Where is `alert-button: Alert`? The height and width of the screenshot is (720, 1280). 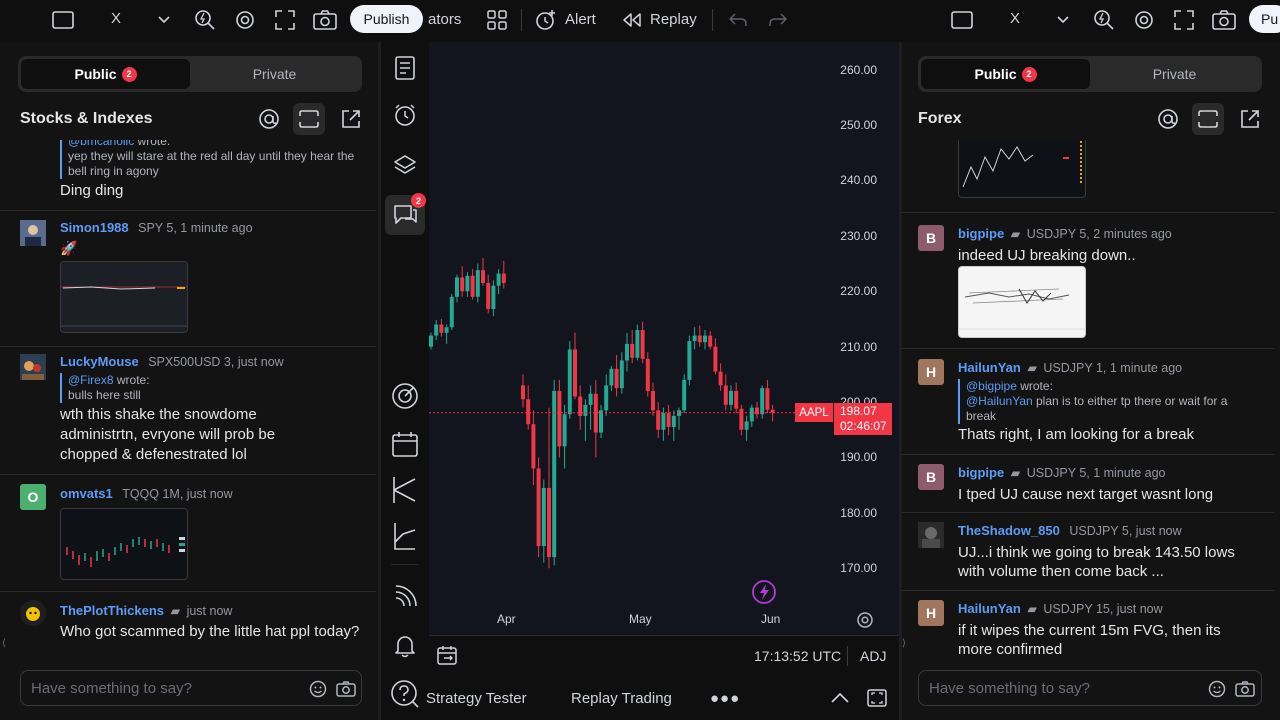
alert-button: Alert is located at coordinates (580, 19).